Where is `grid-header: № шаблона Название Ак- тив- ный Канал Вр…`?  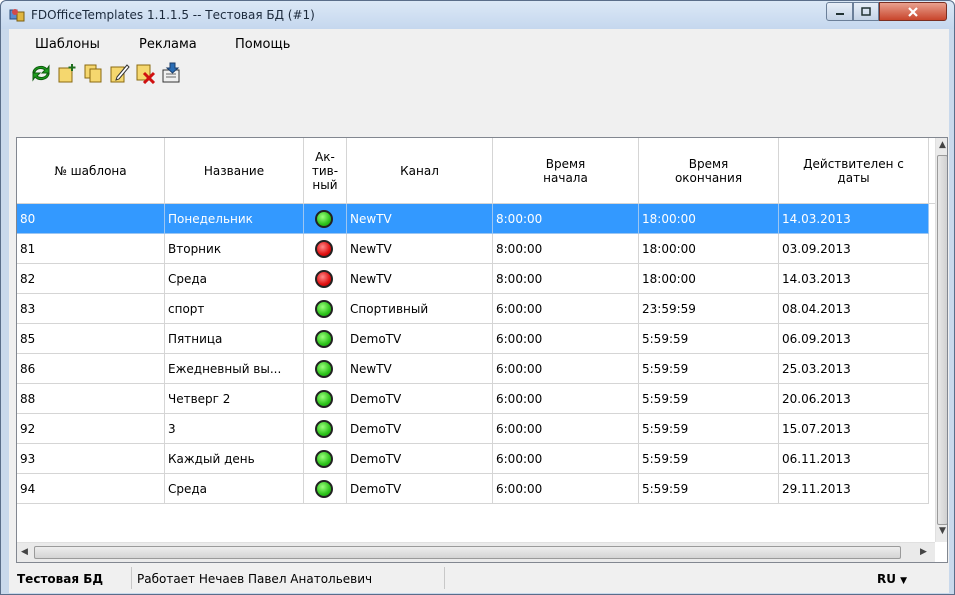 grid-header: № шаблона Название Ак- тив- ный Канал Вр… is located at coordinates (476, 171).